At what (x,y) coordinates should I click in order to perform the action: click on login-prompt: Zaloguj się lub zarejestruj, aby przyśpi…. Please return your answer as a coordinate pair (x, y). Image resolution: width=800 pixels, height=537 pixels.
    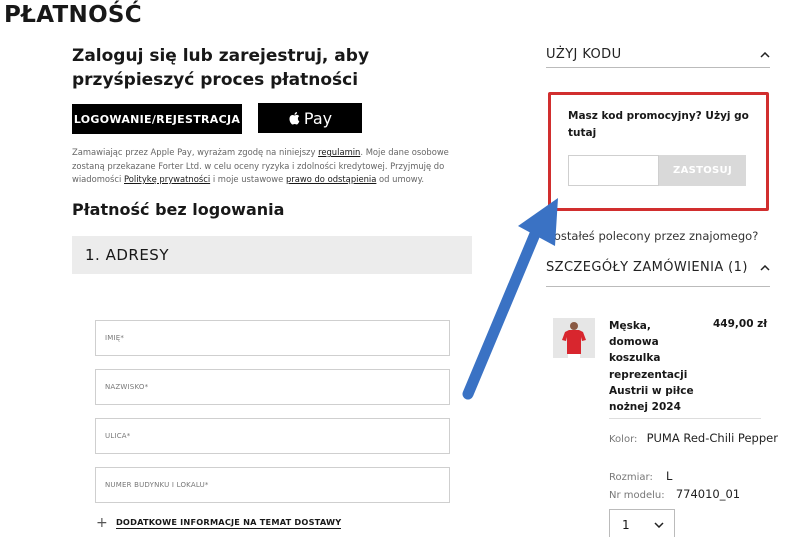
    Looking at the image, I should click on (221, 68).